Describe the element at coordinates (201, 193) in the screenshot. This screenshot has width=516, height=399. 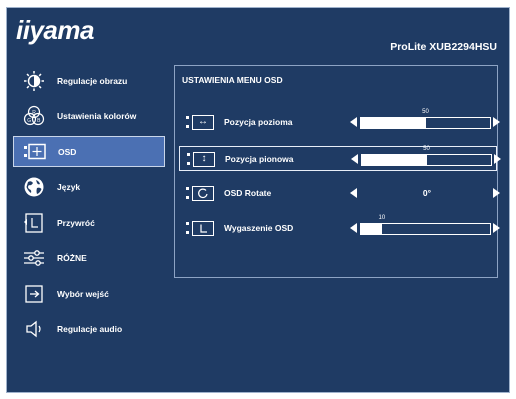
I see `rotate-icon` at that location.